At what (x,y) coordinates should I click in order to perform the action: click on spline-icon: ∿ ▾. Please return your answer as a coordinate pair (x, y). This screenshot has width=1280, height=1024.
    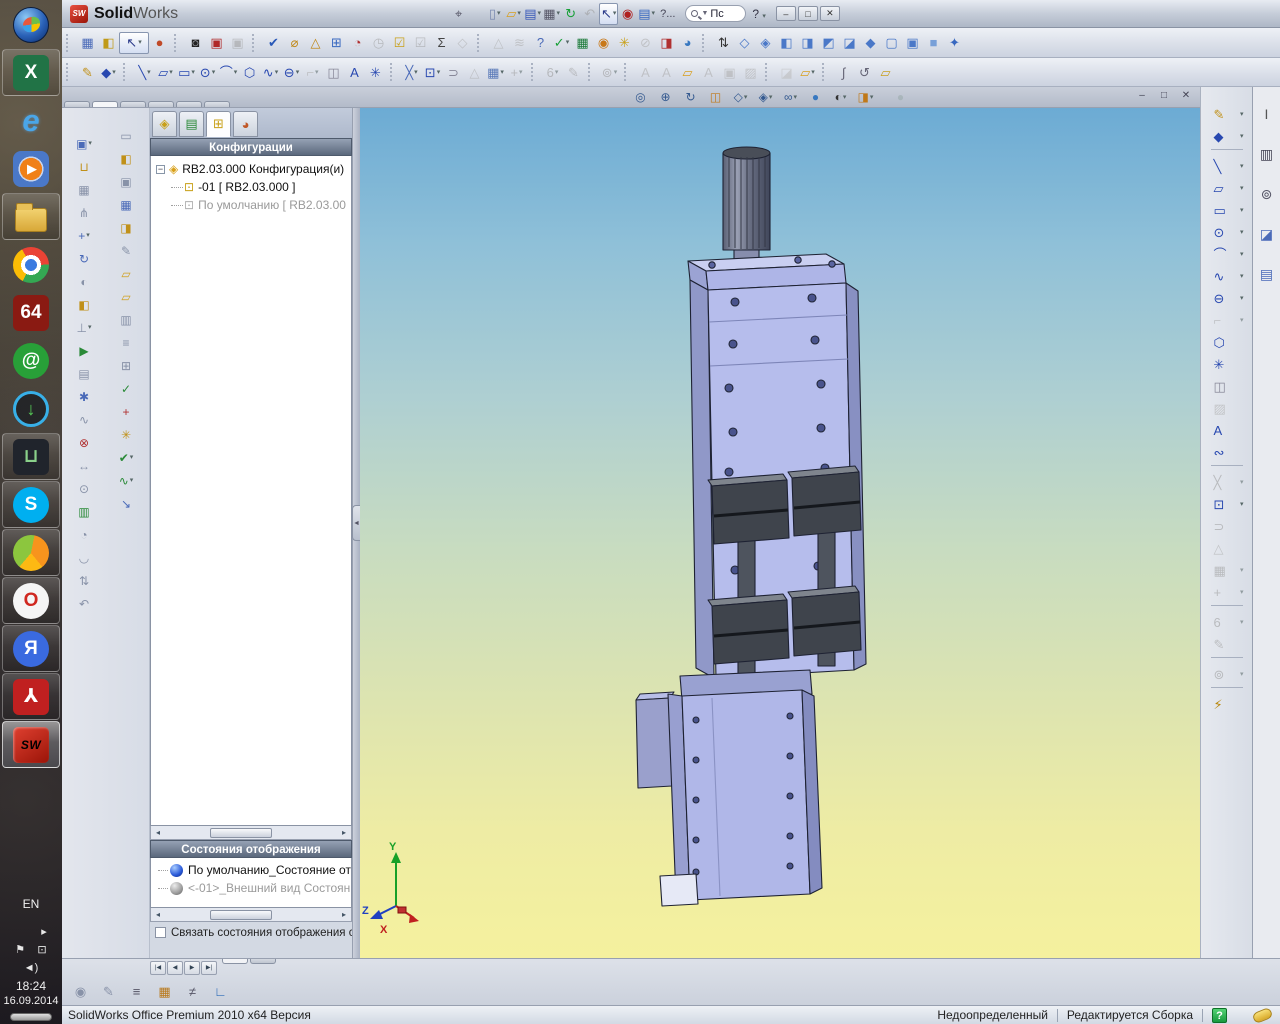
    Looking at the image, I should click on (1227, 276).